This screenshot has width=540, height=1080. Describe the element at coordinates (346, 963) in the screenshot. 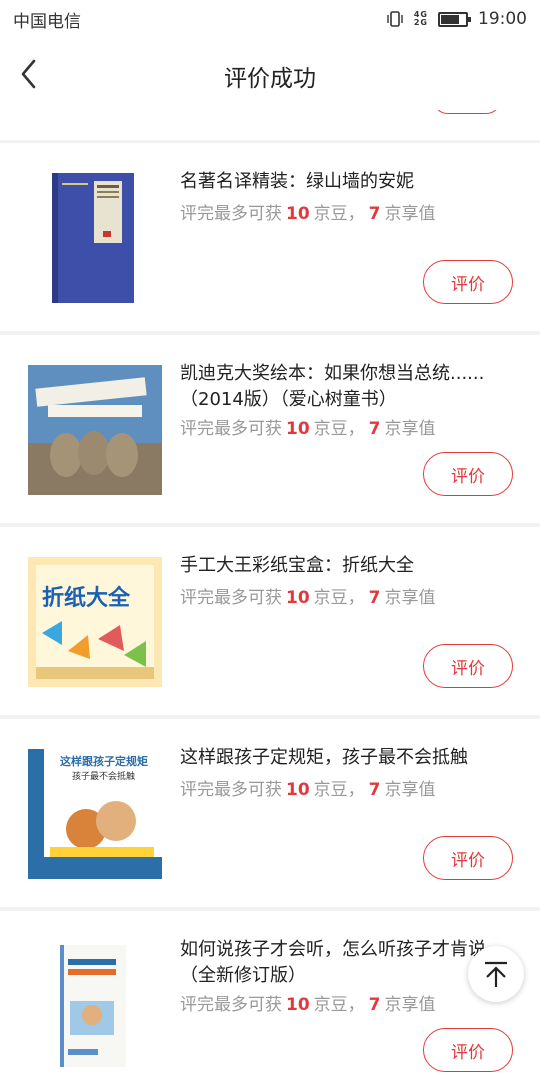

I see `product-title: 如何说孩子才会听，怎么听孩子才肯说（全新修订版）` at that location.